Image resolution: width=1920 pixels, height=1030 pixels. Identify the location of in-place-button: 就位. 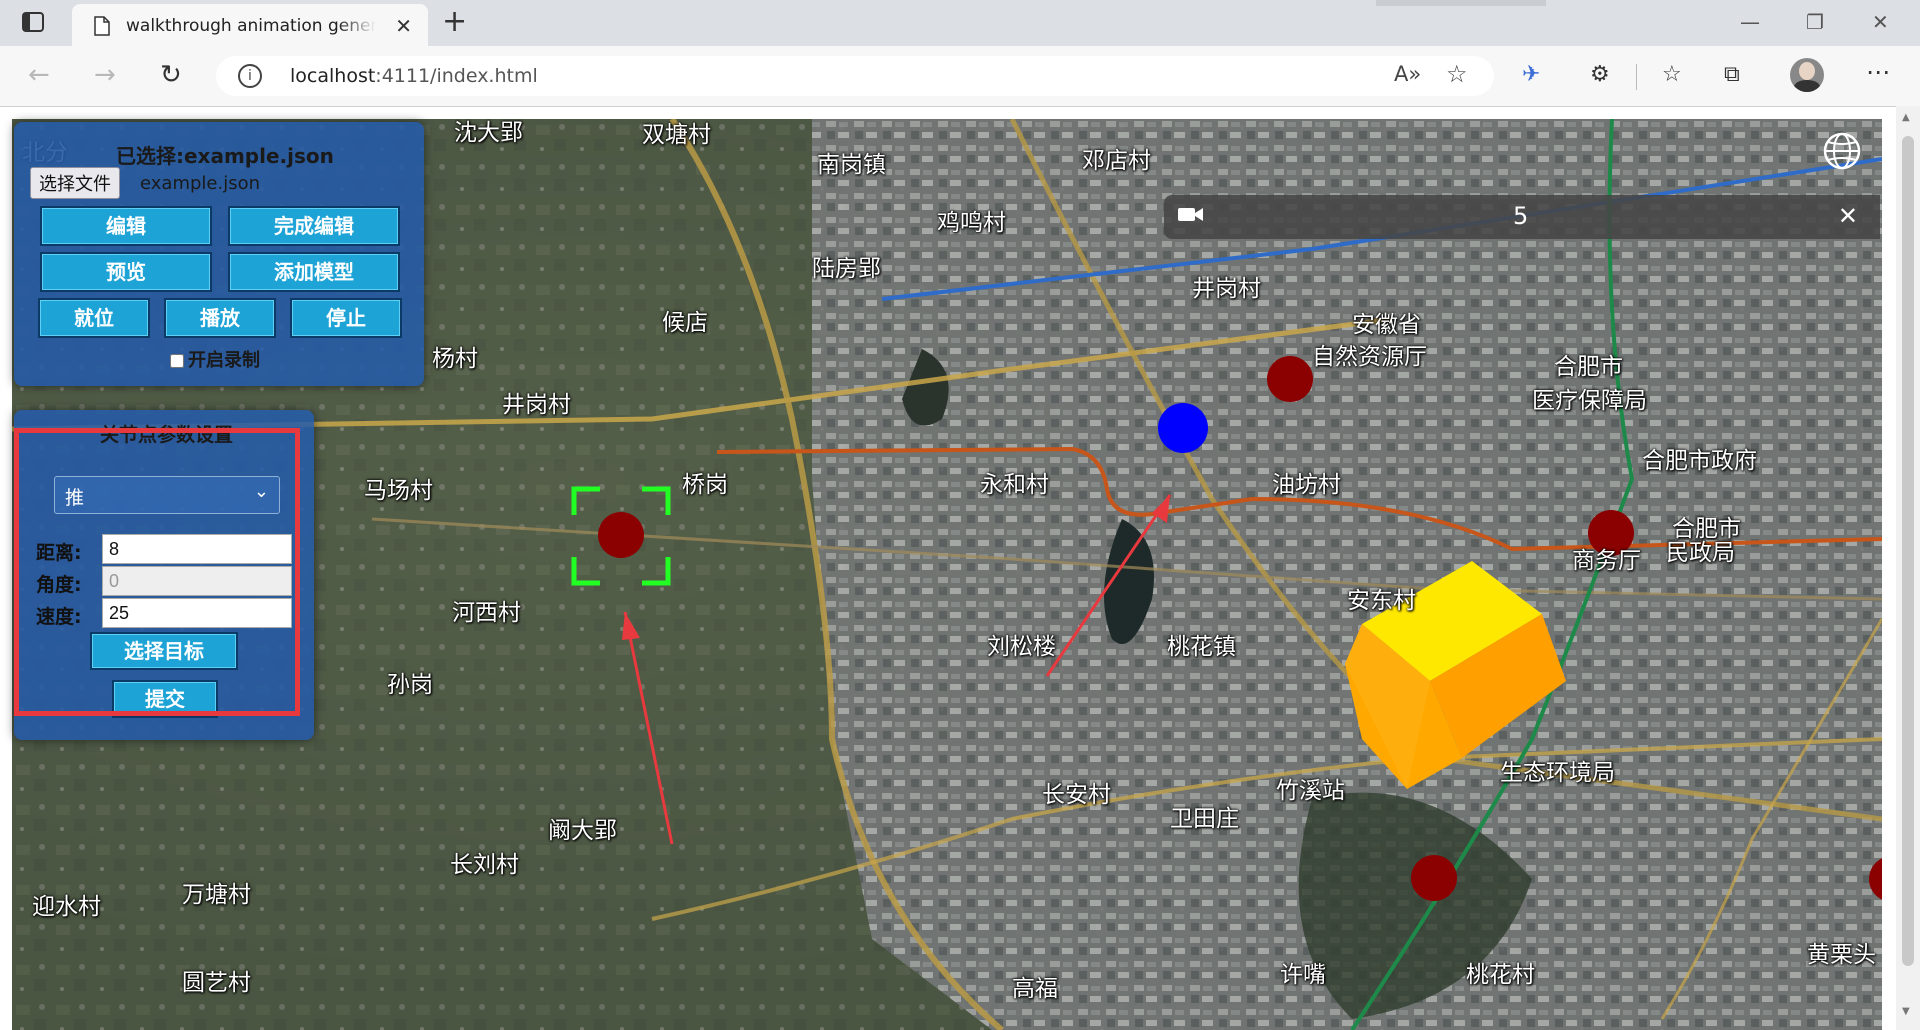
(94, 318).